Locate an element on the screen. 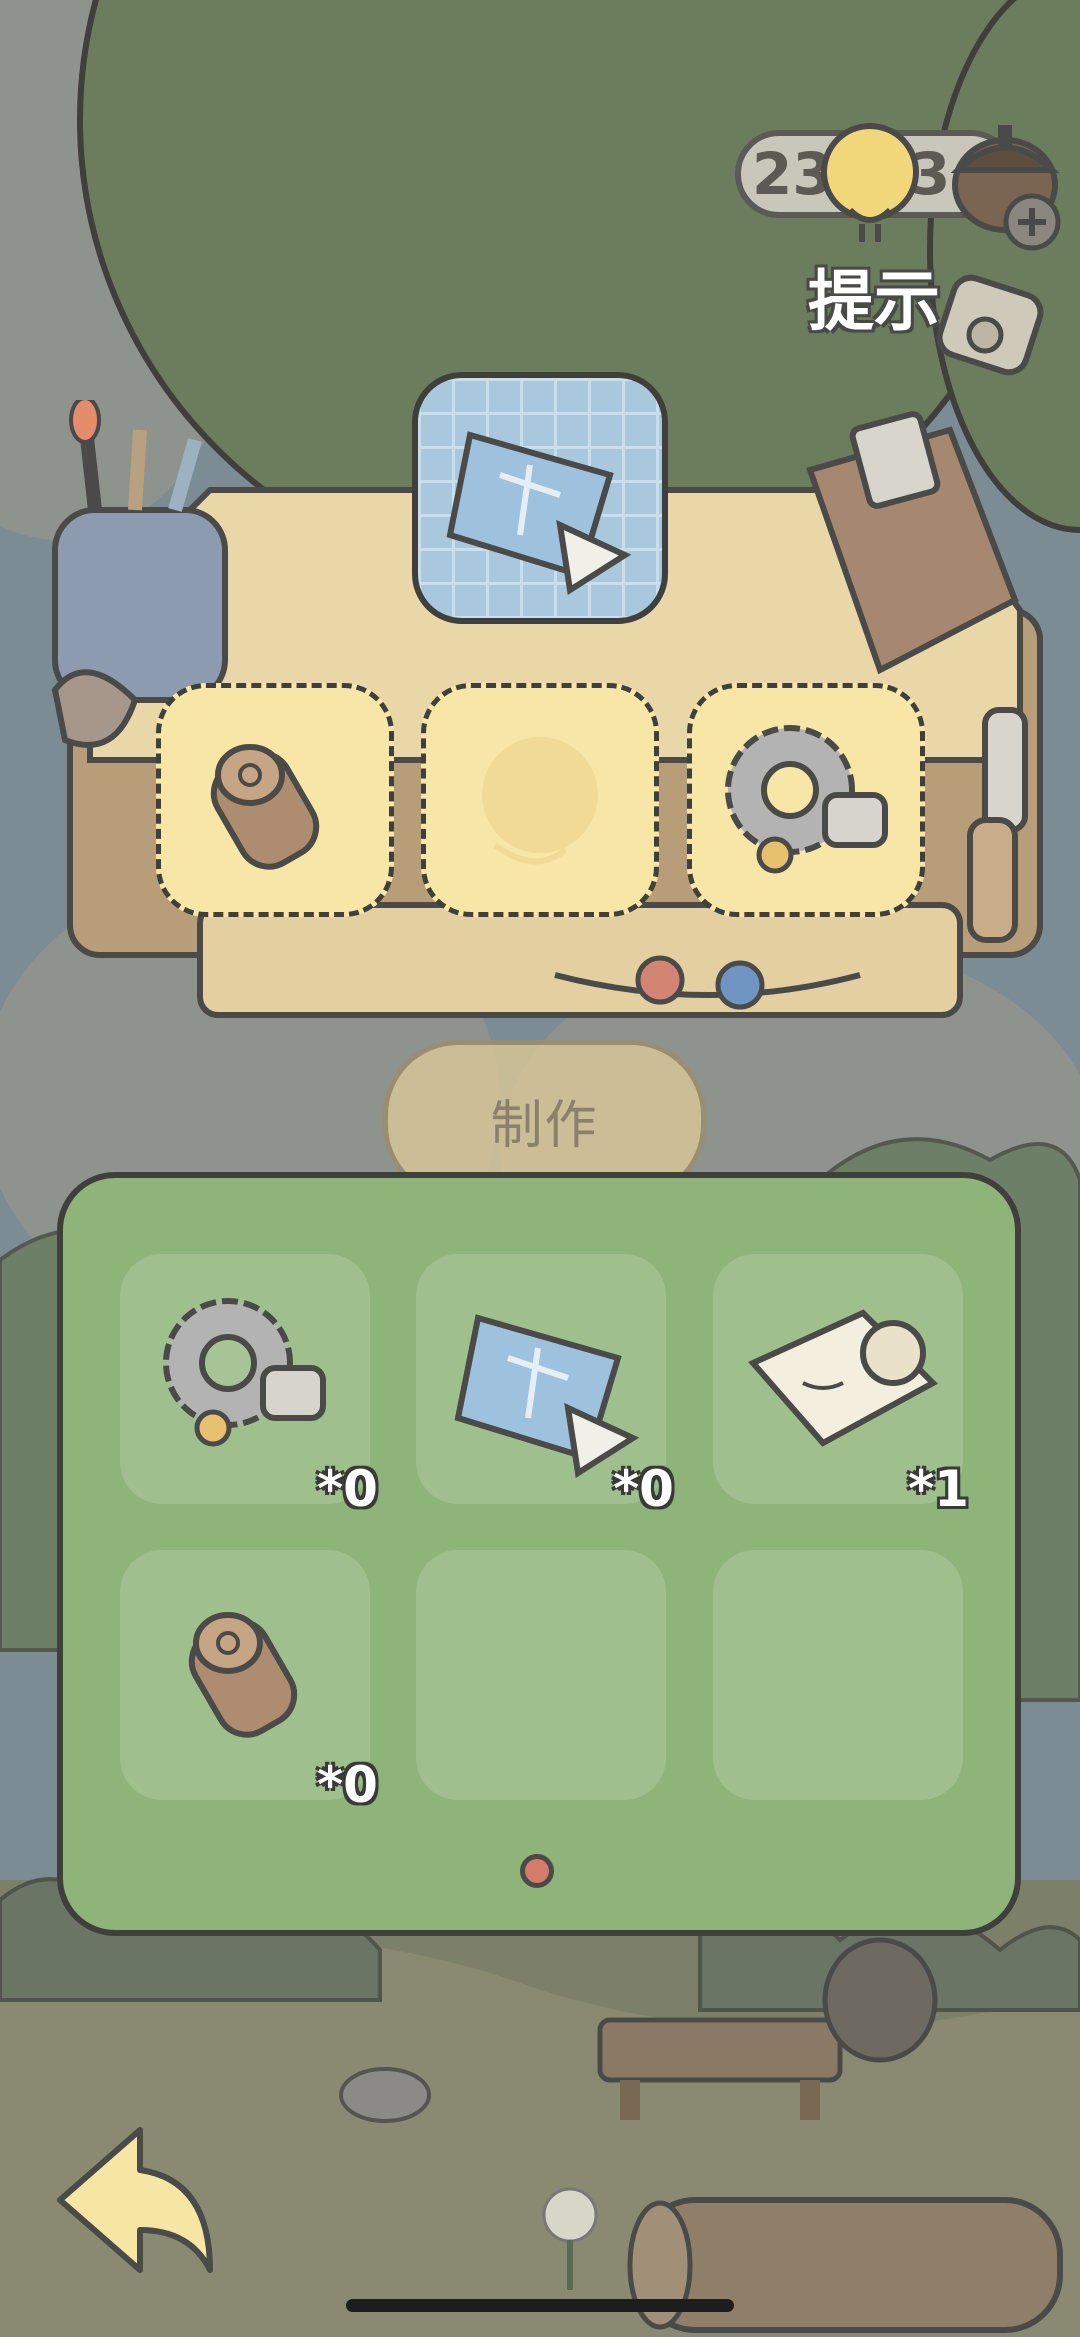 Image resolution: width=1080 pixels, height=2337 pixels. home-indicator is located at coordinates (540, 2305).